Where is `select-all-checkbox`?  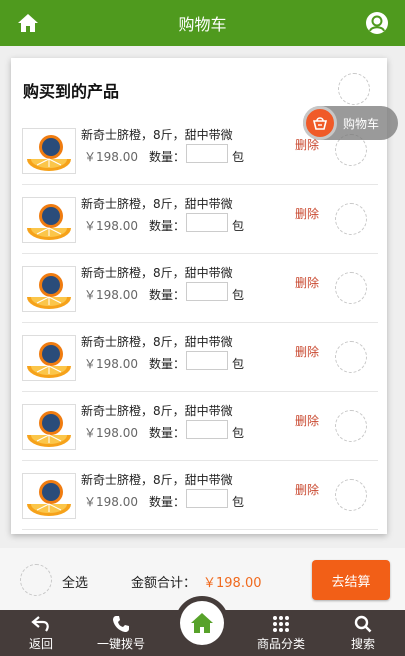
select-all-checkbox is located at coordinates (36, 580).